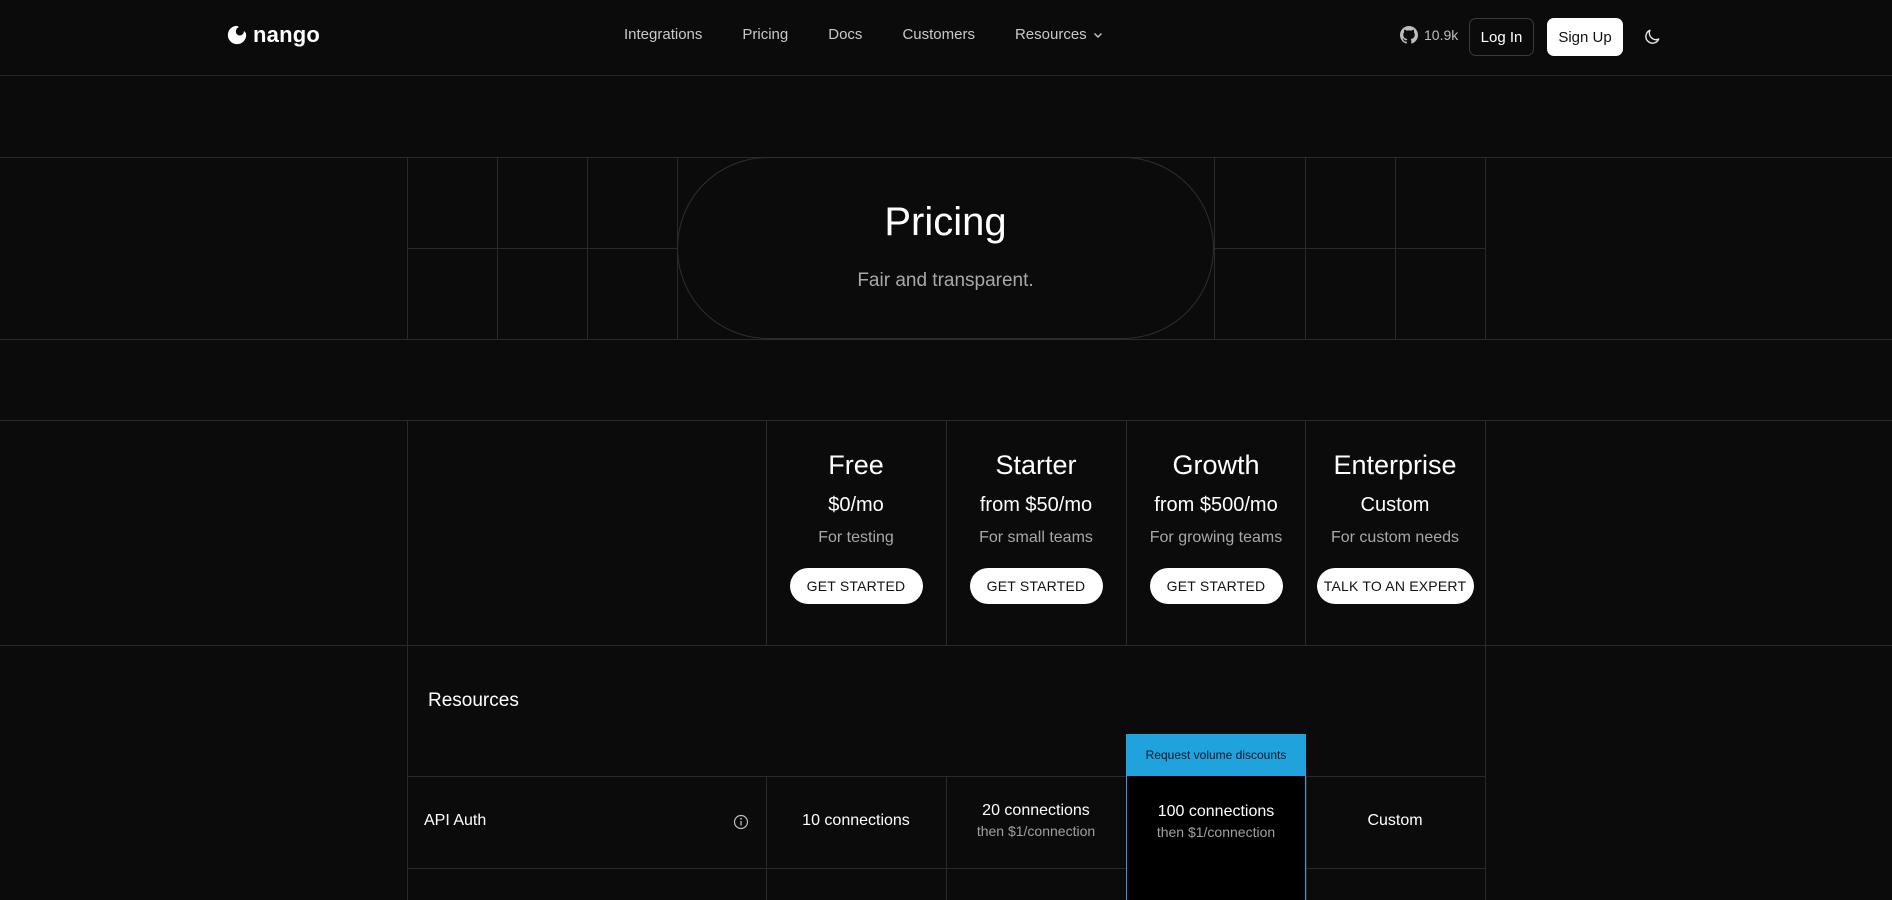 The image size is (1892, 900). I want to click on info-icon, so click(741, 822).